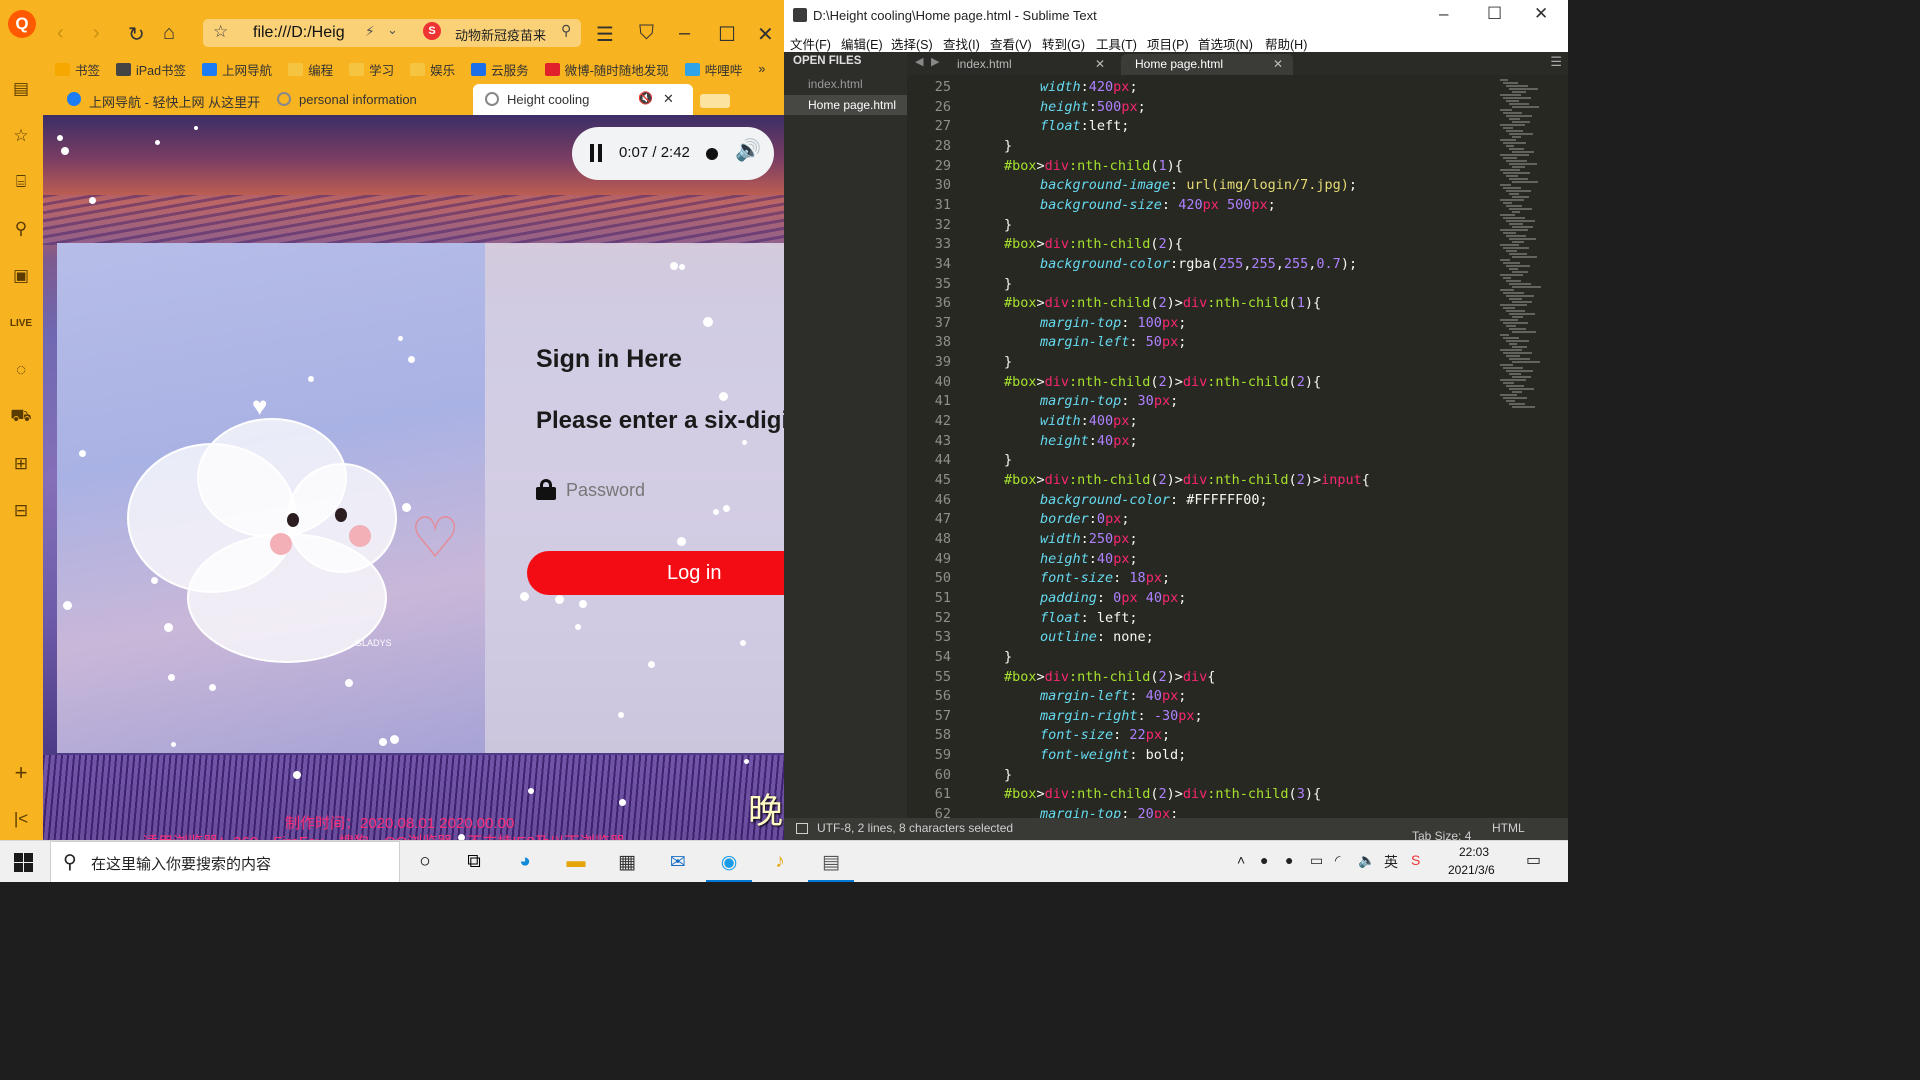  I want to click on code-line: font-size: 18px;, so click(1105, 578).